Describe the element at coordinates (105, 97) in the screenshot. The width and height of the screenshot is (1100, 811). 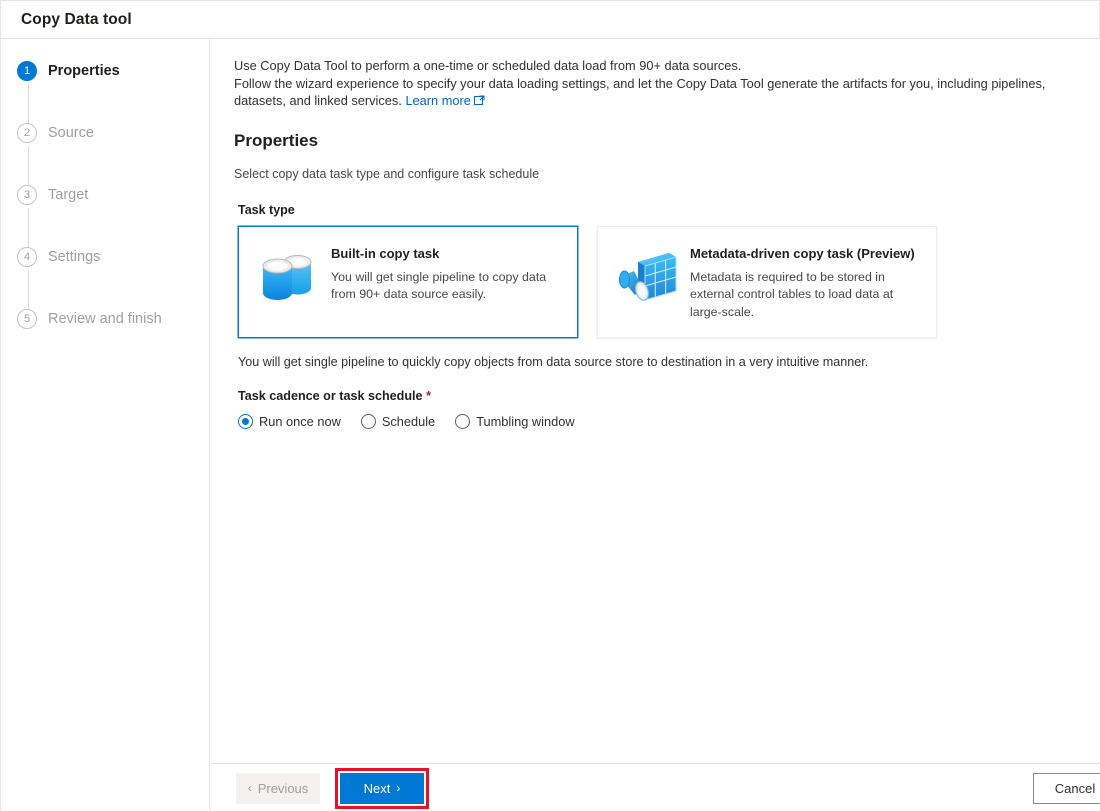
I see `sidebar-item-properties: 1 Properties` at that location.